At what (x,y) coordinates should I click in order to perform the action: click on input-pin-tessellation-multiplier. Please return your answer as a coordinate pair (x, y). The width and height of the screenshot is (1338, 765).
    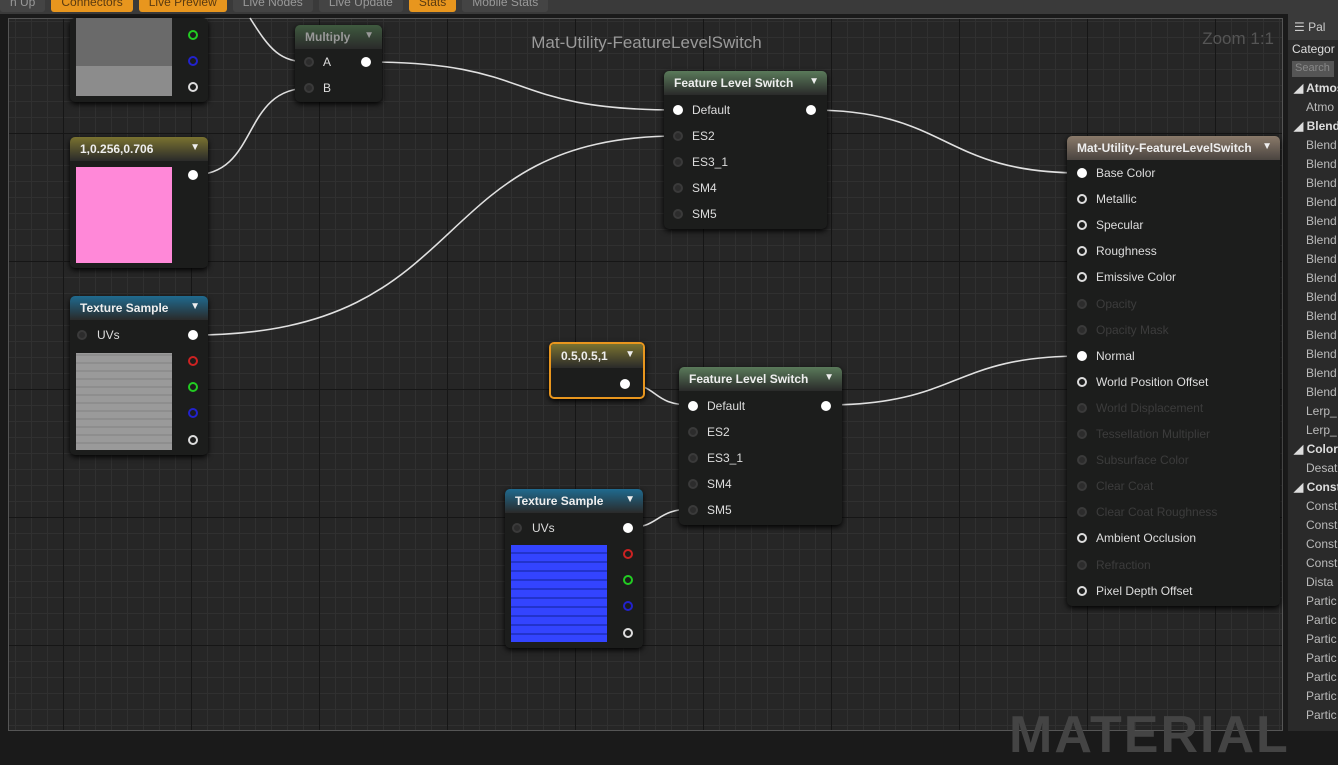
    Looking at the image, I should click on (1082, 434).